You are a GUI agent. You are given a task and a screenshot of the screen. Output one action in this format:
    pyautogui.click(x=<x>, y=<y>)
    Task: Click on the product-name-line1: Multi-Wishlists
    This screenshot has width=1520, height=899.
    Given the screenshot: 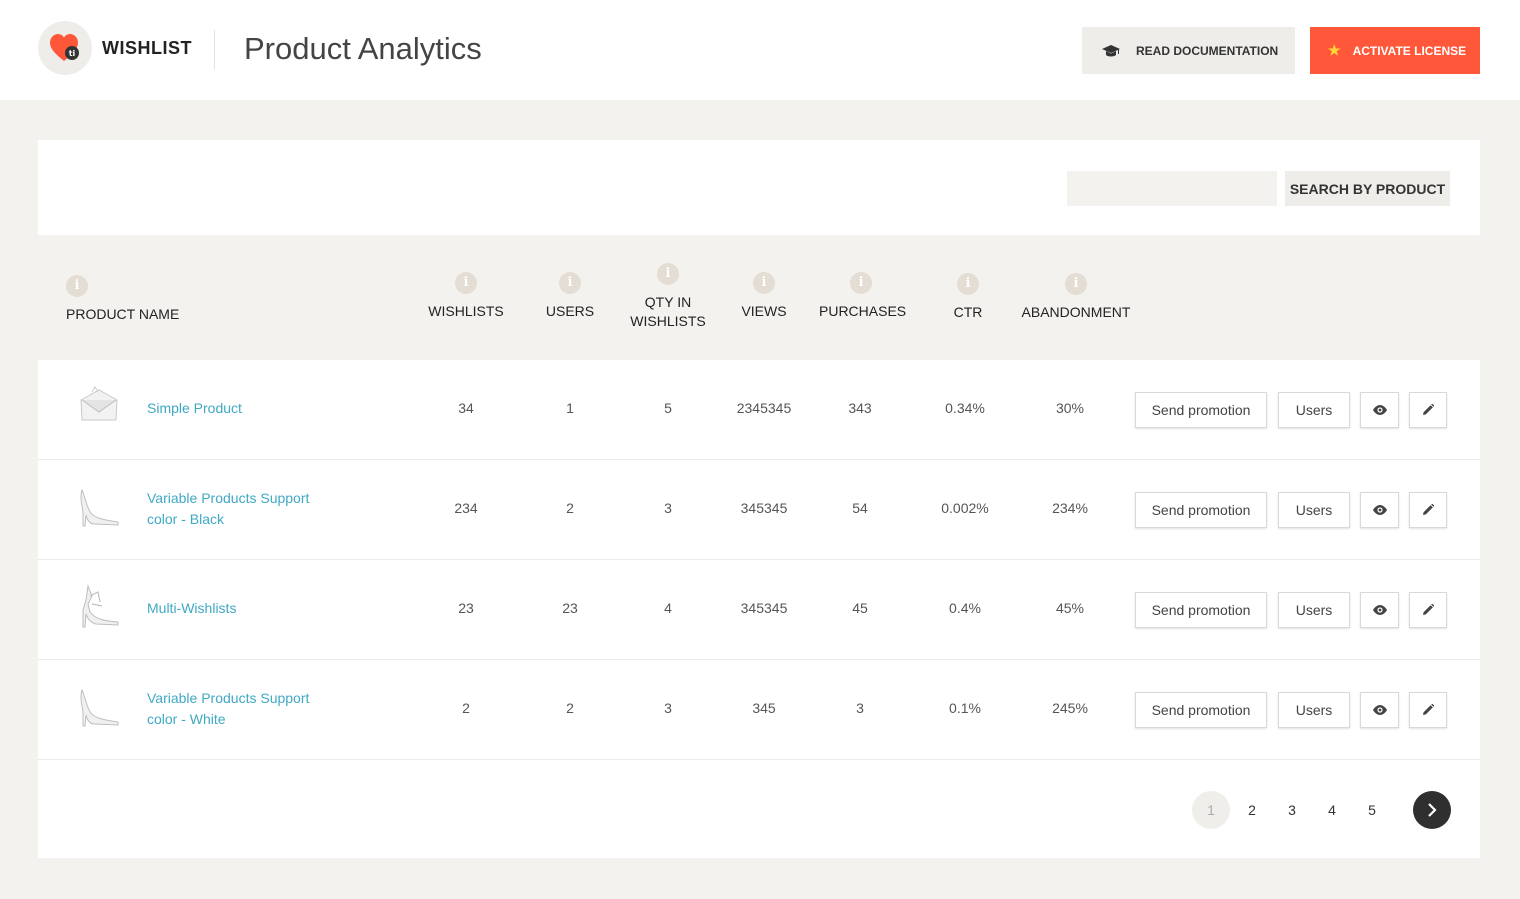 What is the action you would take?
    pyautogui.click(x=192, y=608)
    